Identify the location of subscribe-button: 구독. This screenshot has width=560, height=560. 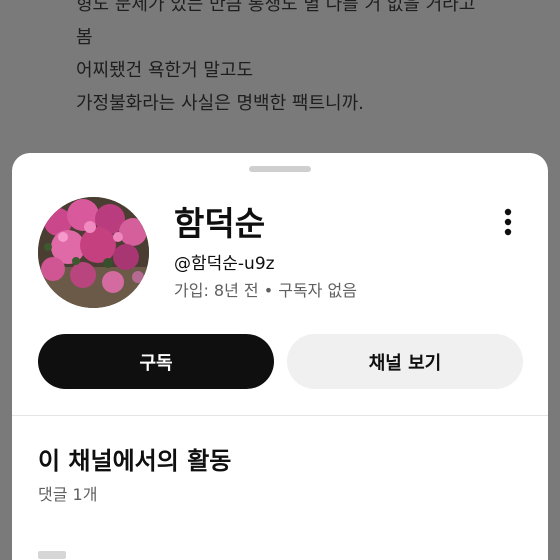
(156, 361).